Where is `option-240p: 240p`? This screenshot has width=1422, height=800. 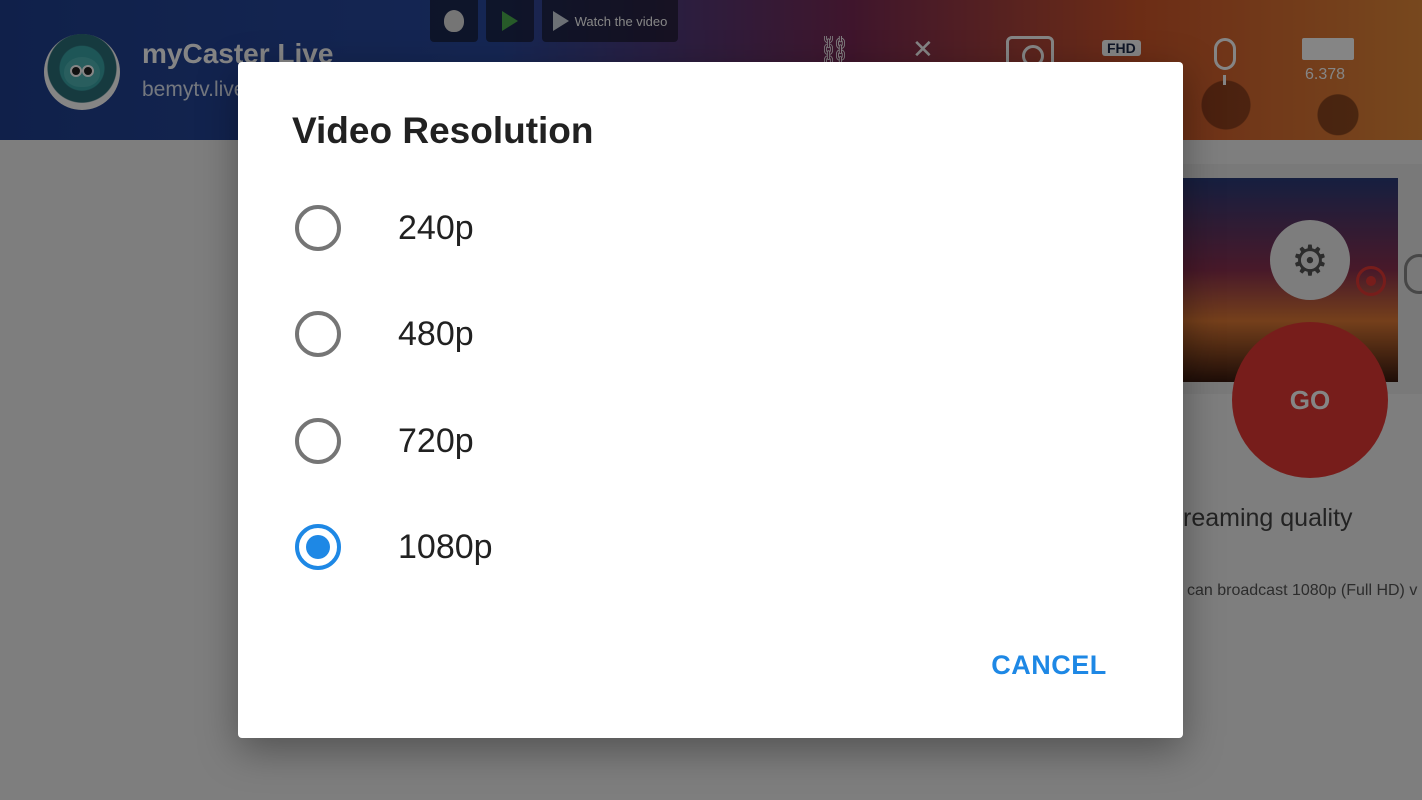 option-240p: 240p is located at coordinates (710, 228).